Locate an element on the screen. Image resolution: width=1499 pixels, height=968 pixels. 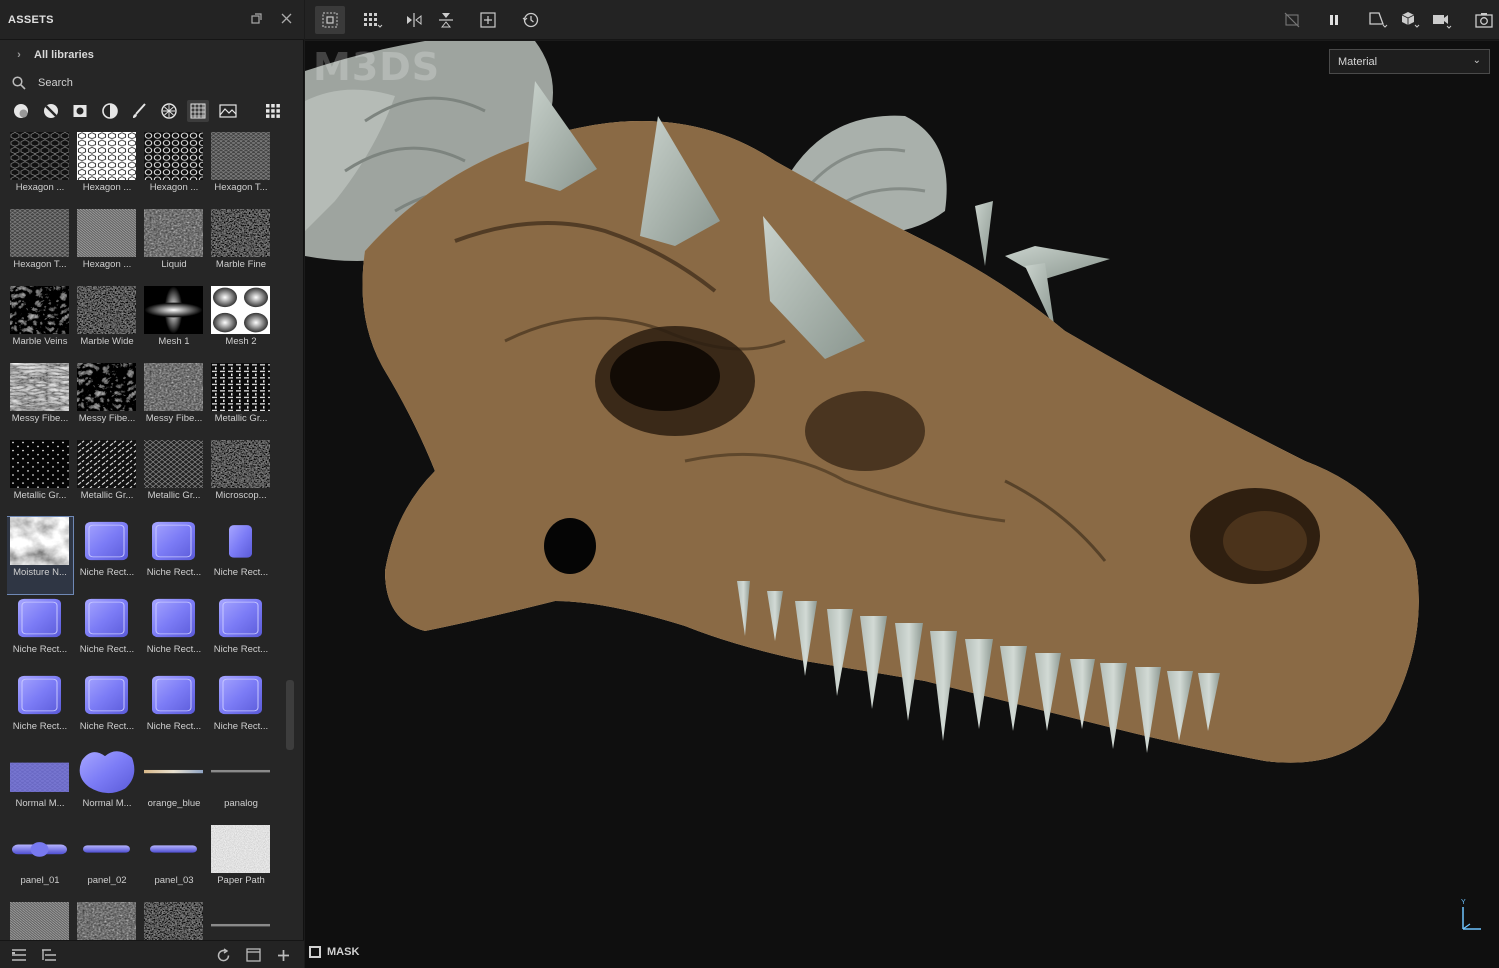
asset-tile: Paper Path is located at coordinates (241, 863).